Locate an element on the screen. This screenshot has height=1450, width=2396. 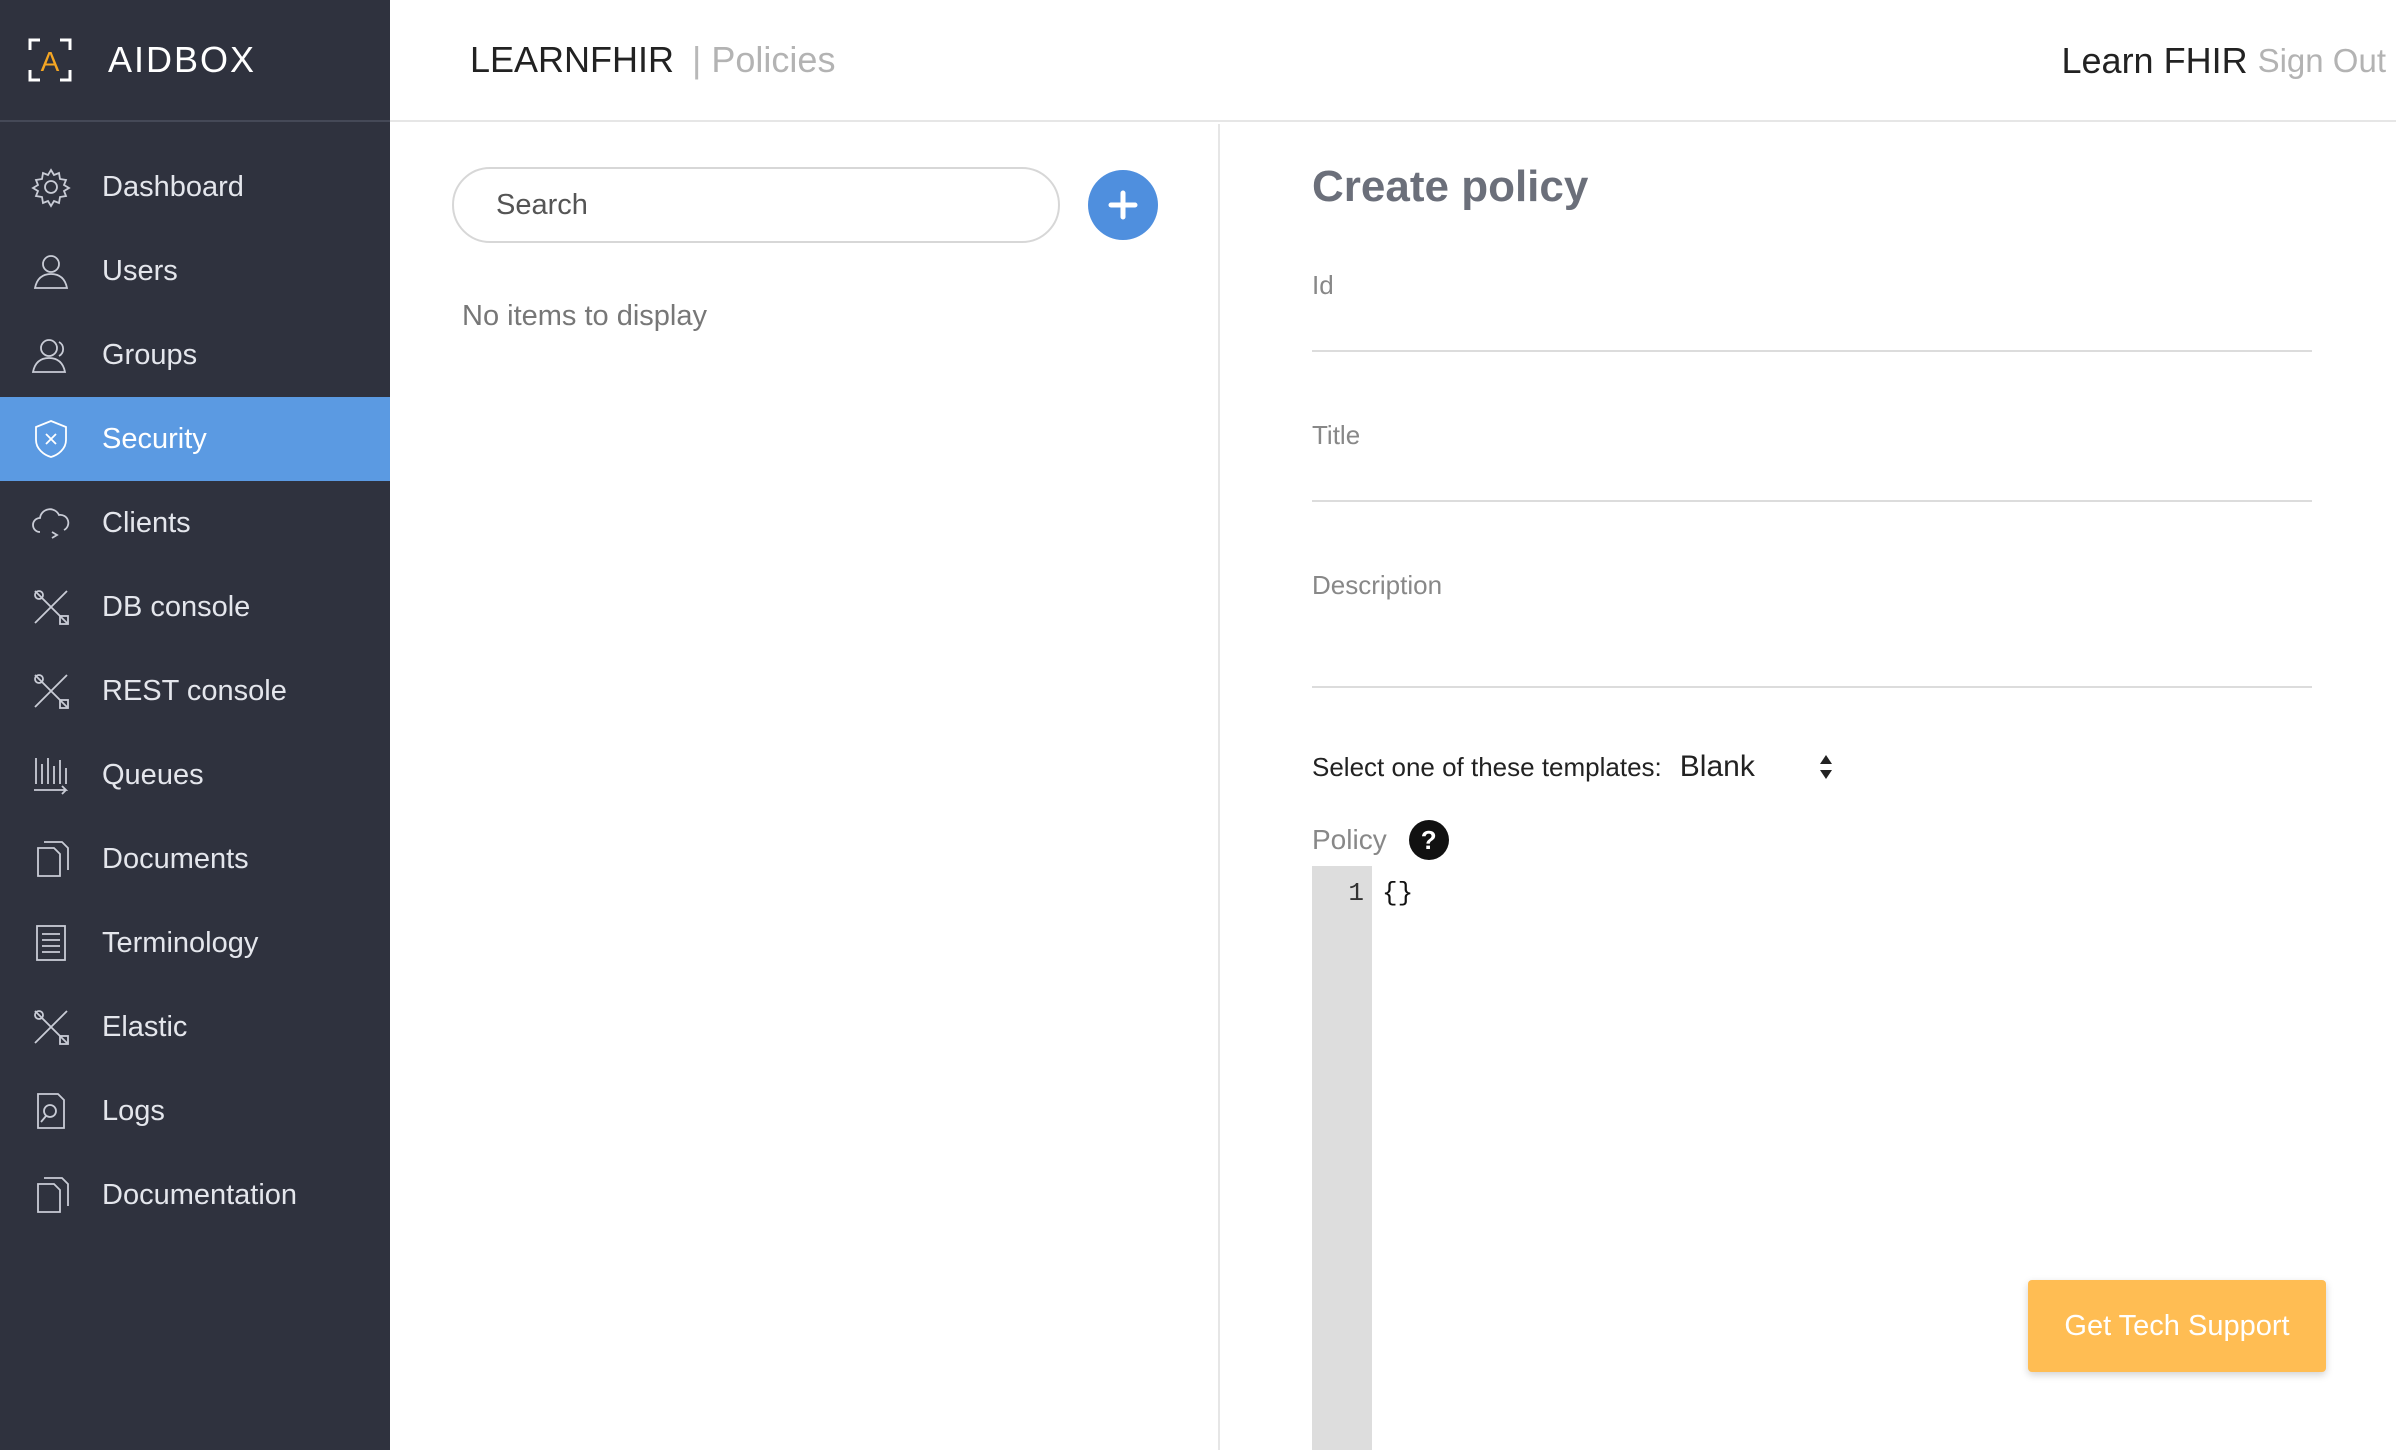
sidebar-item-label: Dashboard is located at coordinates (173, 186).